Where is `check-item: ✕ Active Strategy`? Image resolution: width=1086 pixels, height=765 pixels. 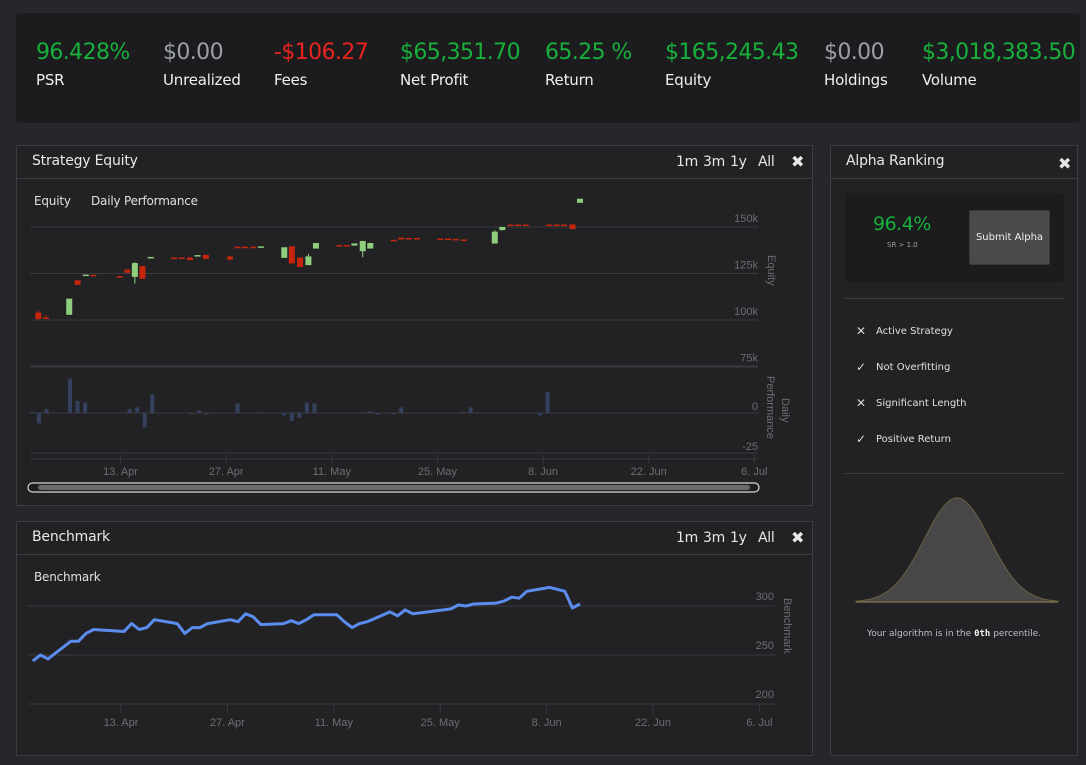 check-item: ✕ Active Strategy is located at coordinates (904, 331).